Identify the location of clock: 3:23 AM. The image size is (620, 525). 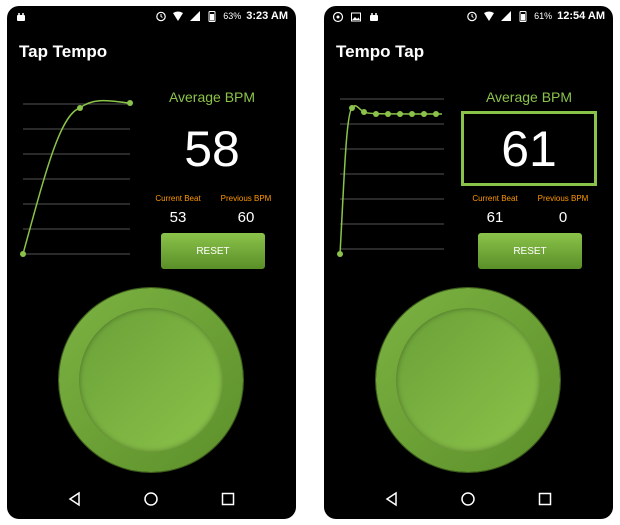
(267, 16).